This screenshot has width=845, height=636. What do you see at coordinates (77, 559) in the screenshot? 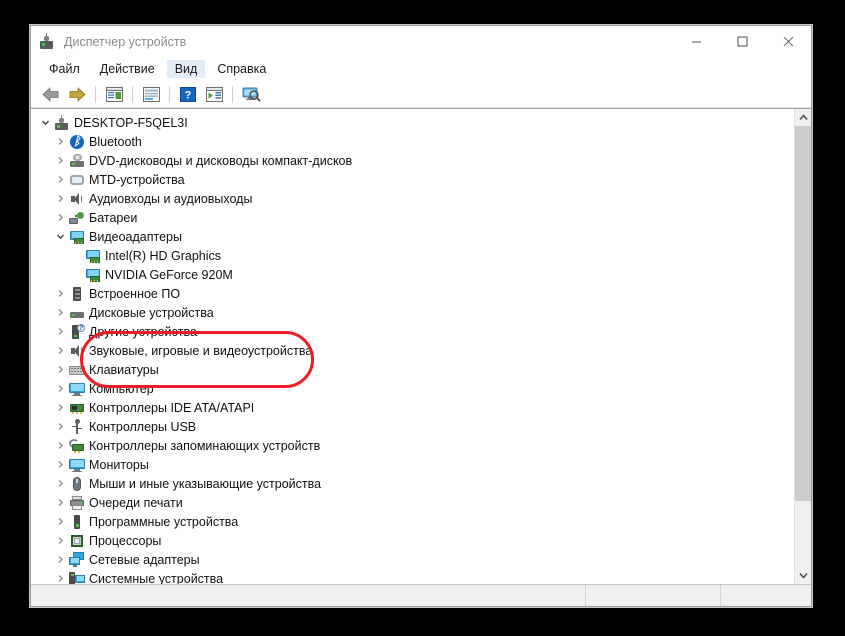
I see `network-adapter-icon` at bounding box center [77, 559].